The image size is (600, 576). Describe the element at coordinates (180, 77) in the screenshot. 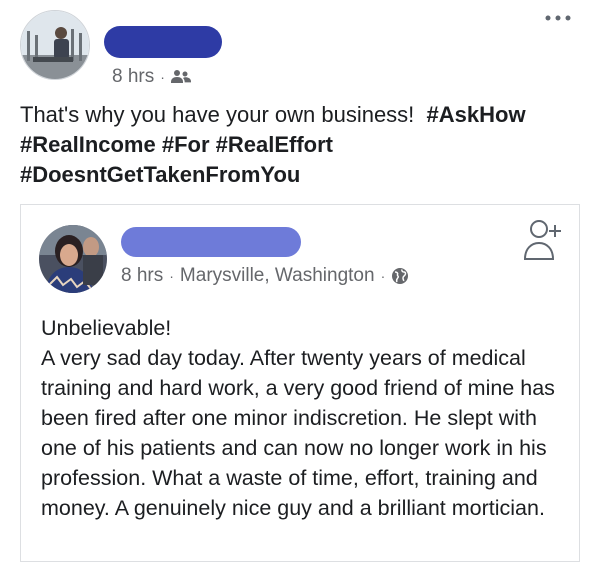

I see `friends-icon` at that location.